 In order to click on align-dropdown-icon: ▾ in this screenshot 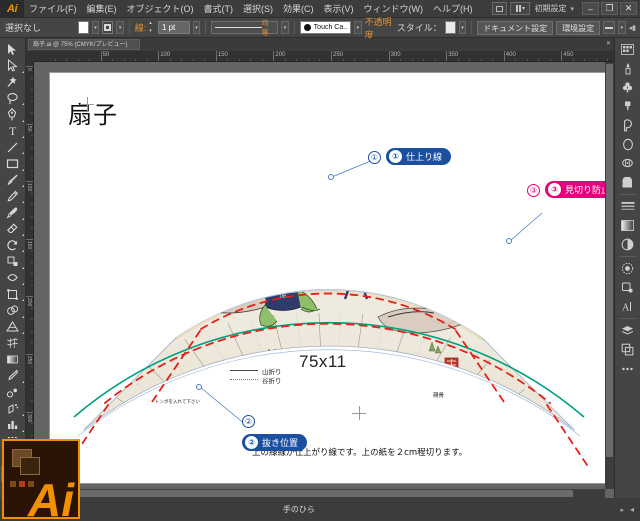, I will do `click(621, 27)`.